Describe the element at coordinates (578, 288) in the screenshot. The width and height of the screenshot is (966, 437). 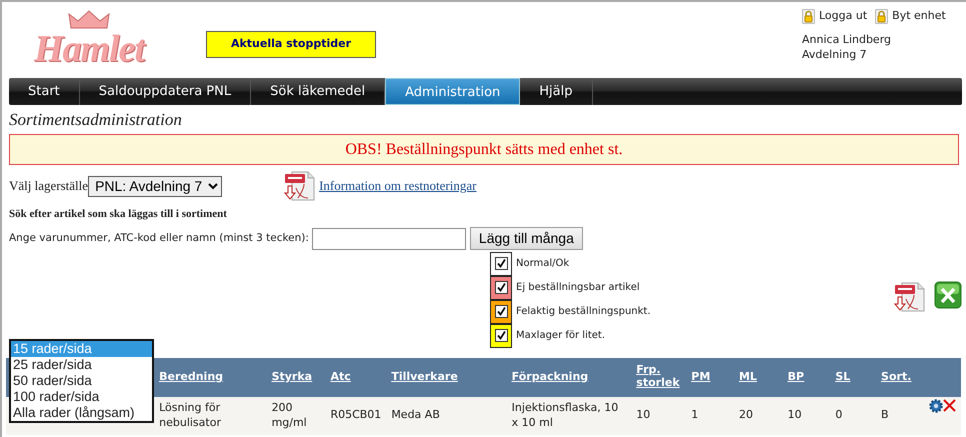
I see `legend-label: Ej beställningsbar artikel` at that location.